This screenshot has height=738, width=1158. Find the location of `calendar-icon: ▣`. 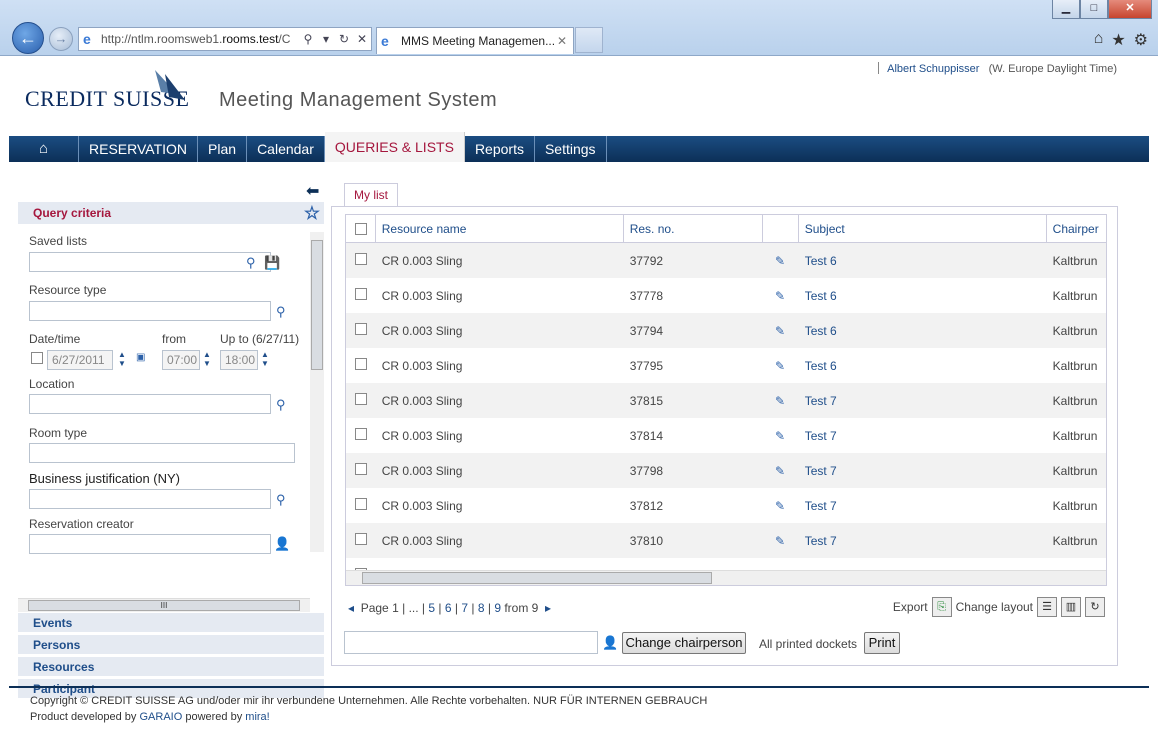

calendar-icon: ▣ is located at coordinates (140, 357).